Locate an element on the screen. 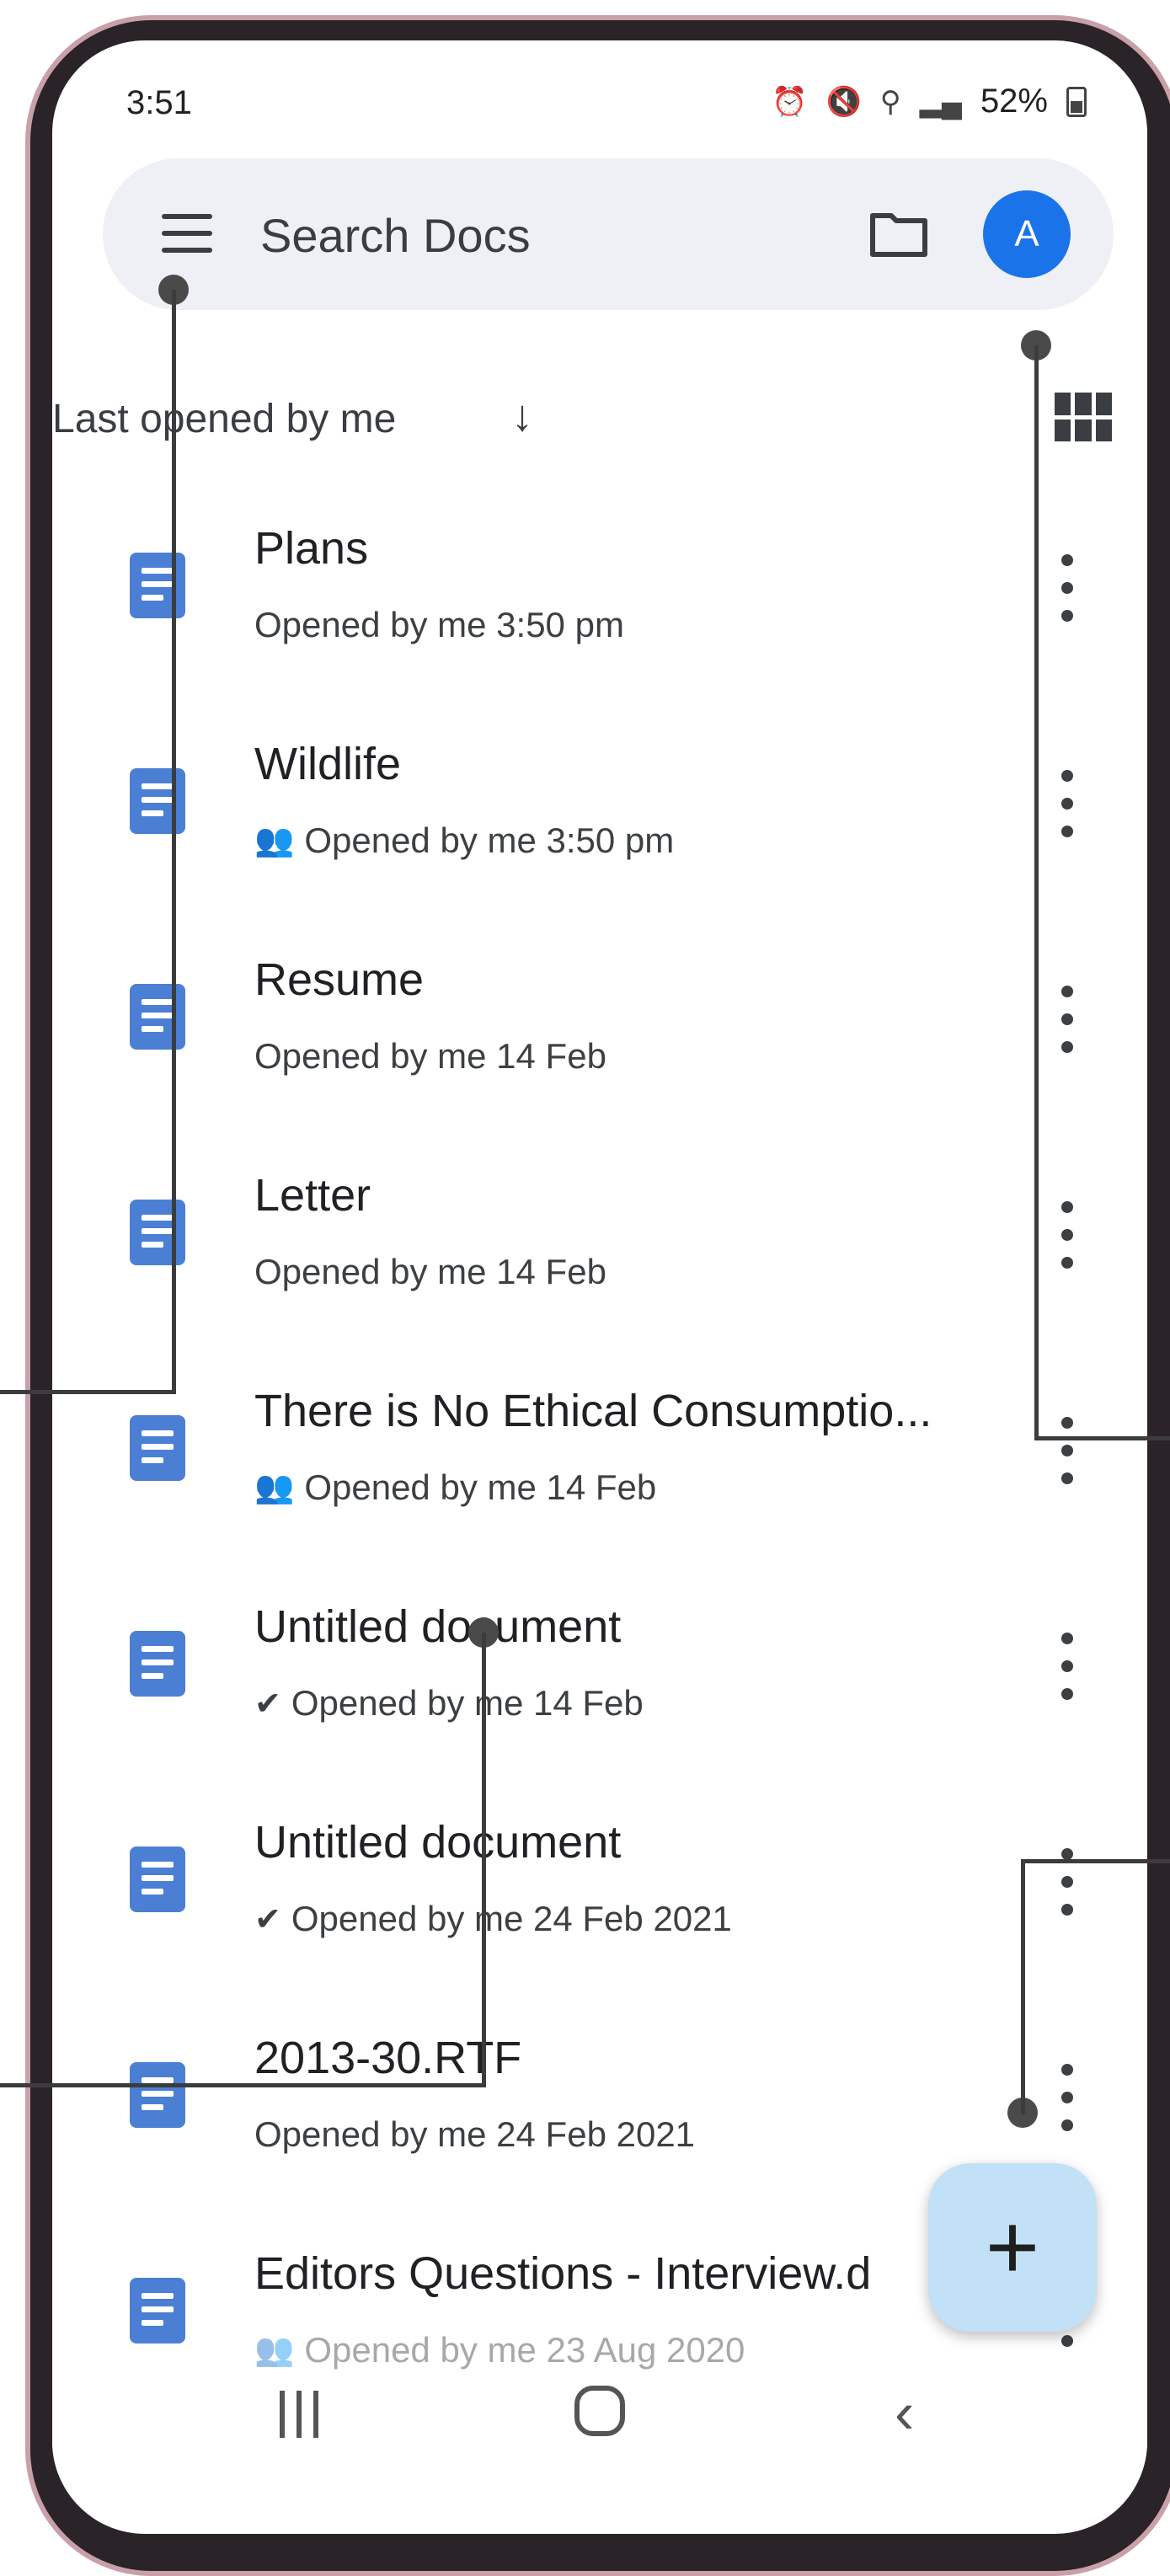 This screenshot has height=2576, width=1170. menu-icon is located at coordinates (187, 233).